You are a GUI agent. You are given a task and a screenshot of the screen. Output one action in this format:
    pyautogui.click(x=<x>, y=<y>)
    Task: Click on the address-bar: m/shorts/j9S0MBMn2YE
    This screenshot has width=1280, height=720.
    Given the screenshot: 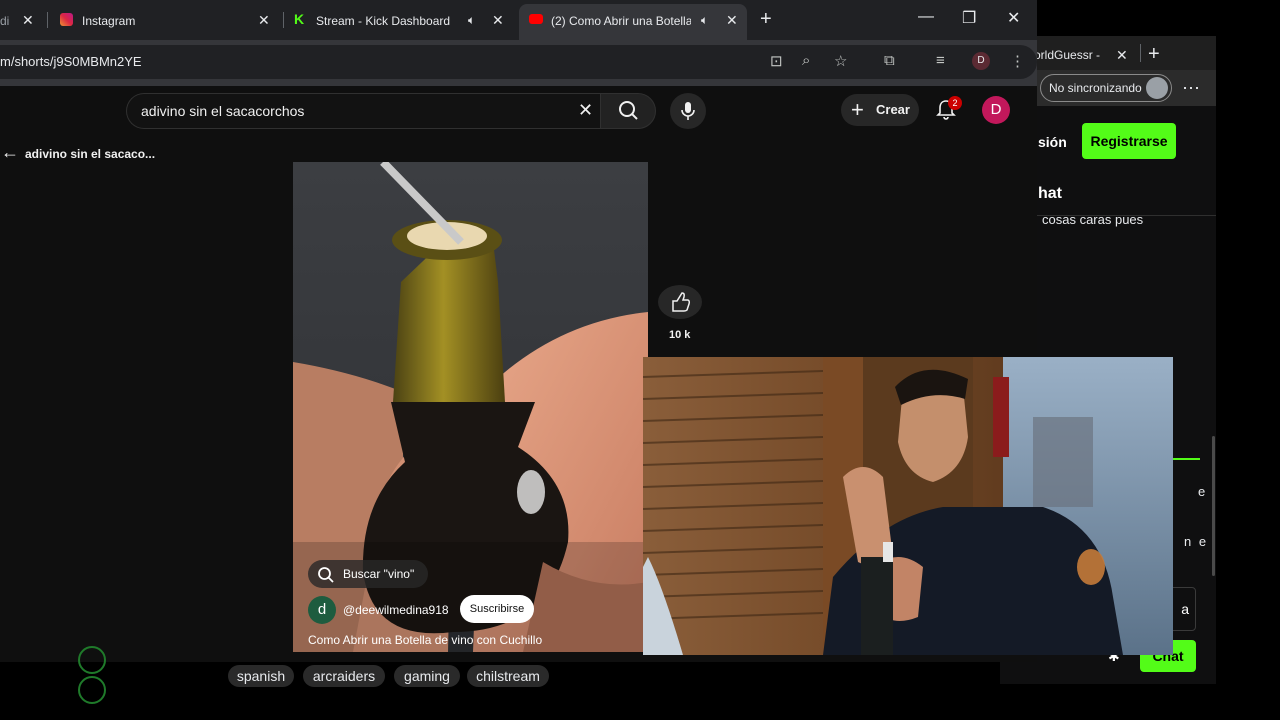 What is the action you would take?
    pyautogui.click(x=518, y=62)
    